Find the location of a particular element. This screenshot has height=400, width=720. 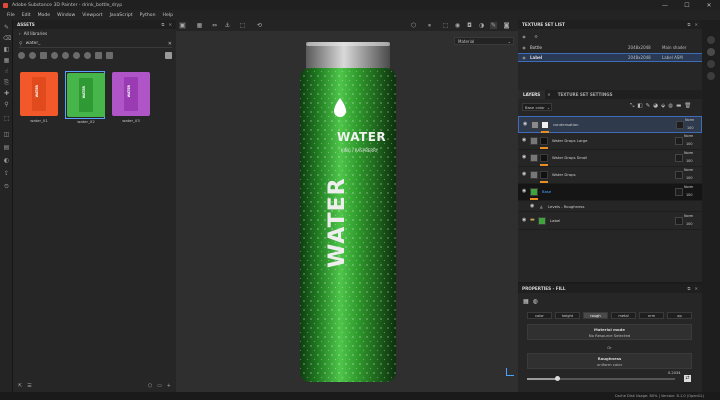

roughness-value: 0.2034 is located at coordinates (674, 373).